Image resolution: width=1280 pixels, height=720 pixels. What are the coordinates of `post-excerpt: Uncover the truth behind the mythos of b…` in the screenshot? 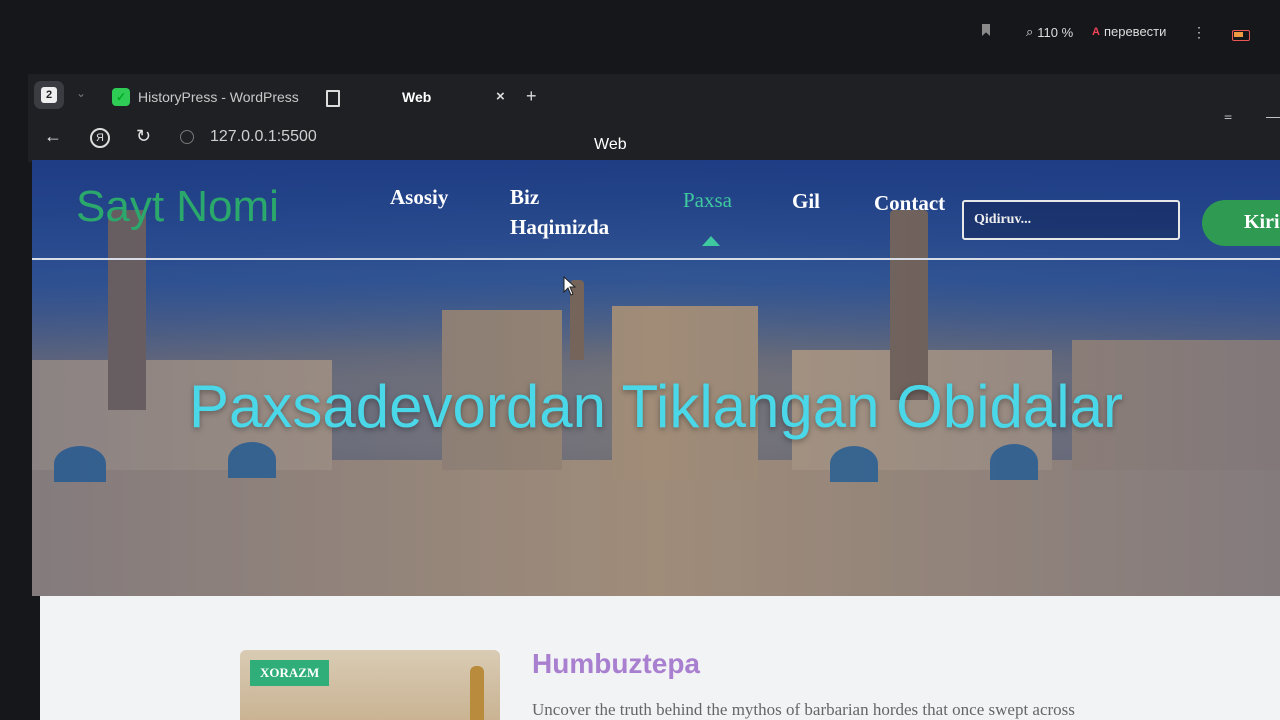 It's located at (803, 709).